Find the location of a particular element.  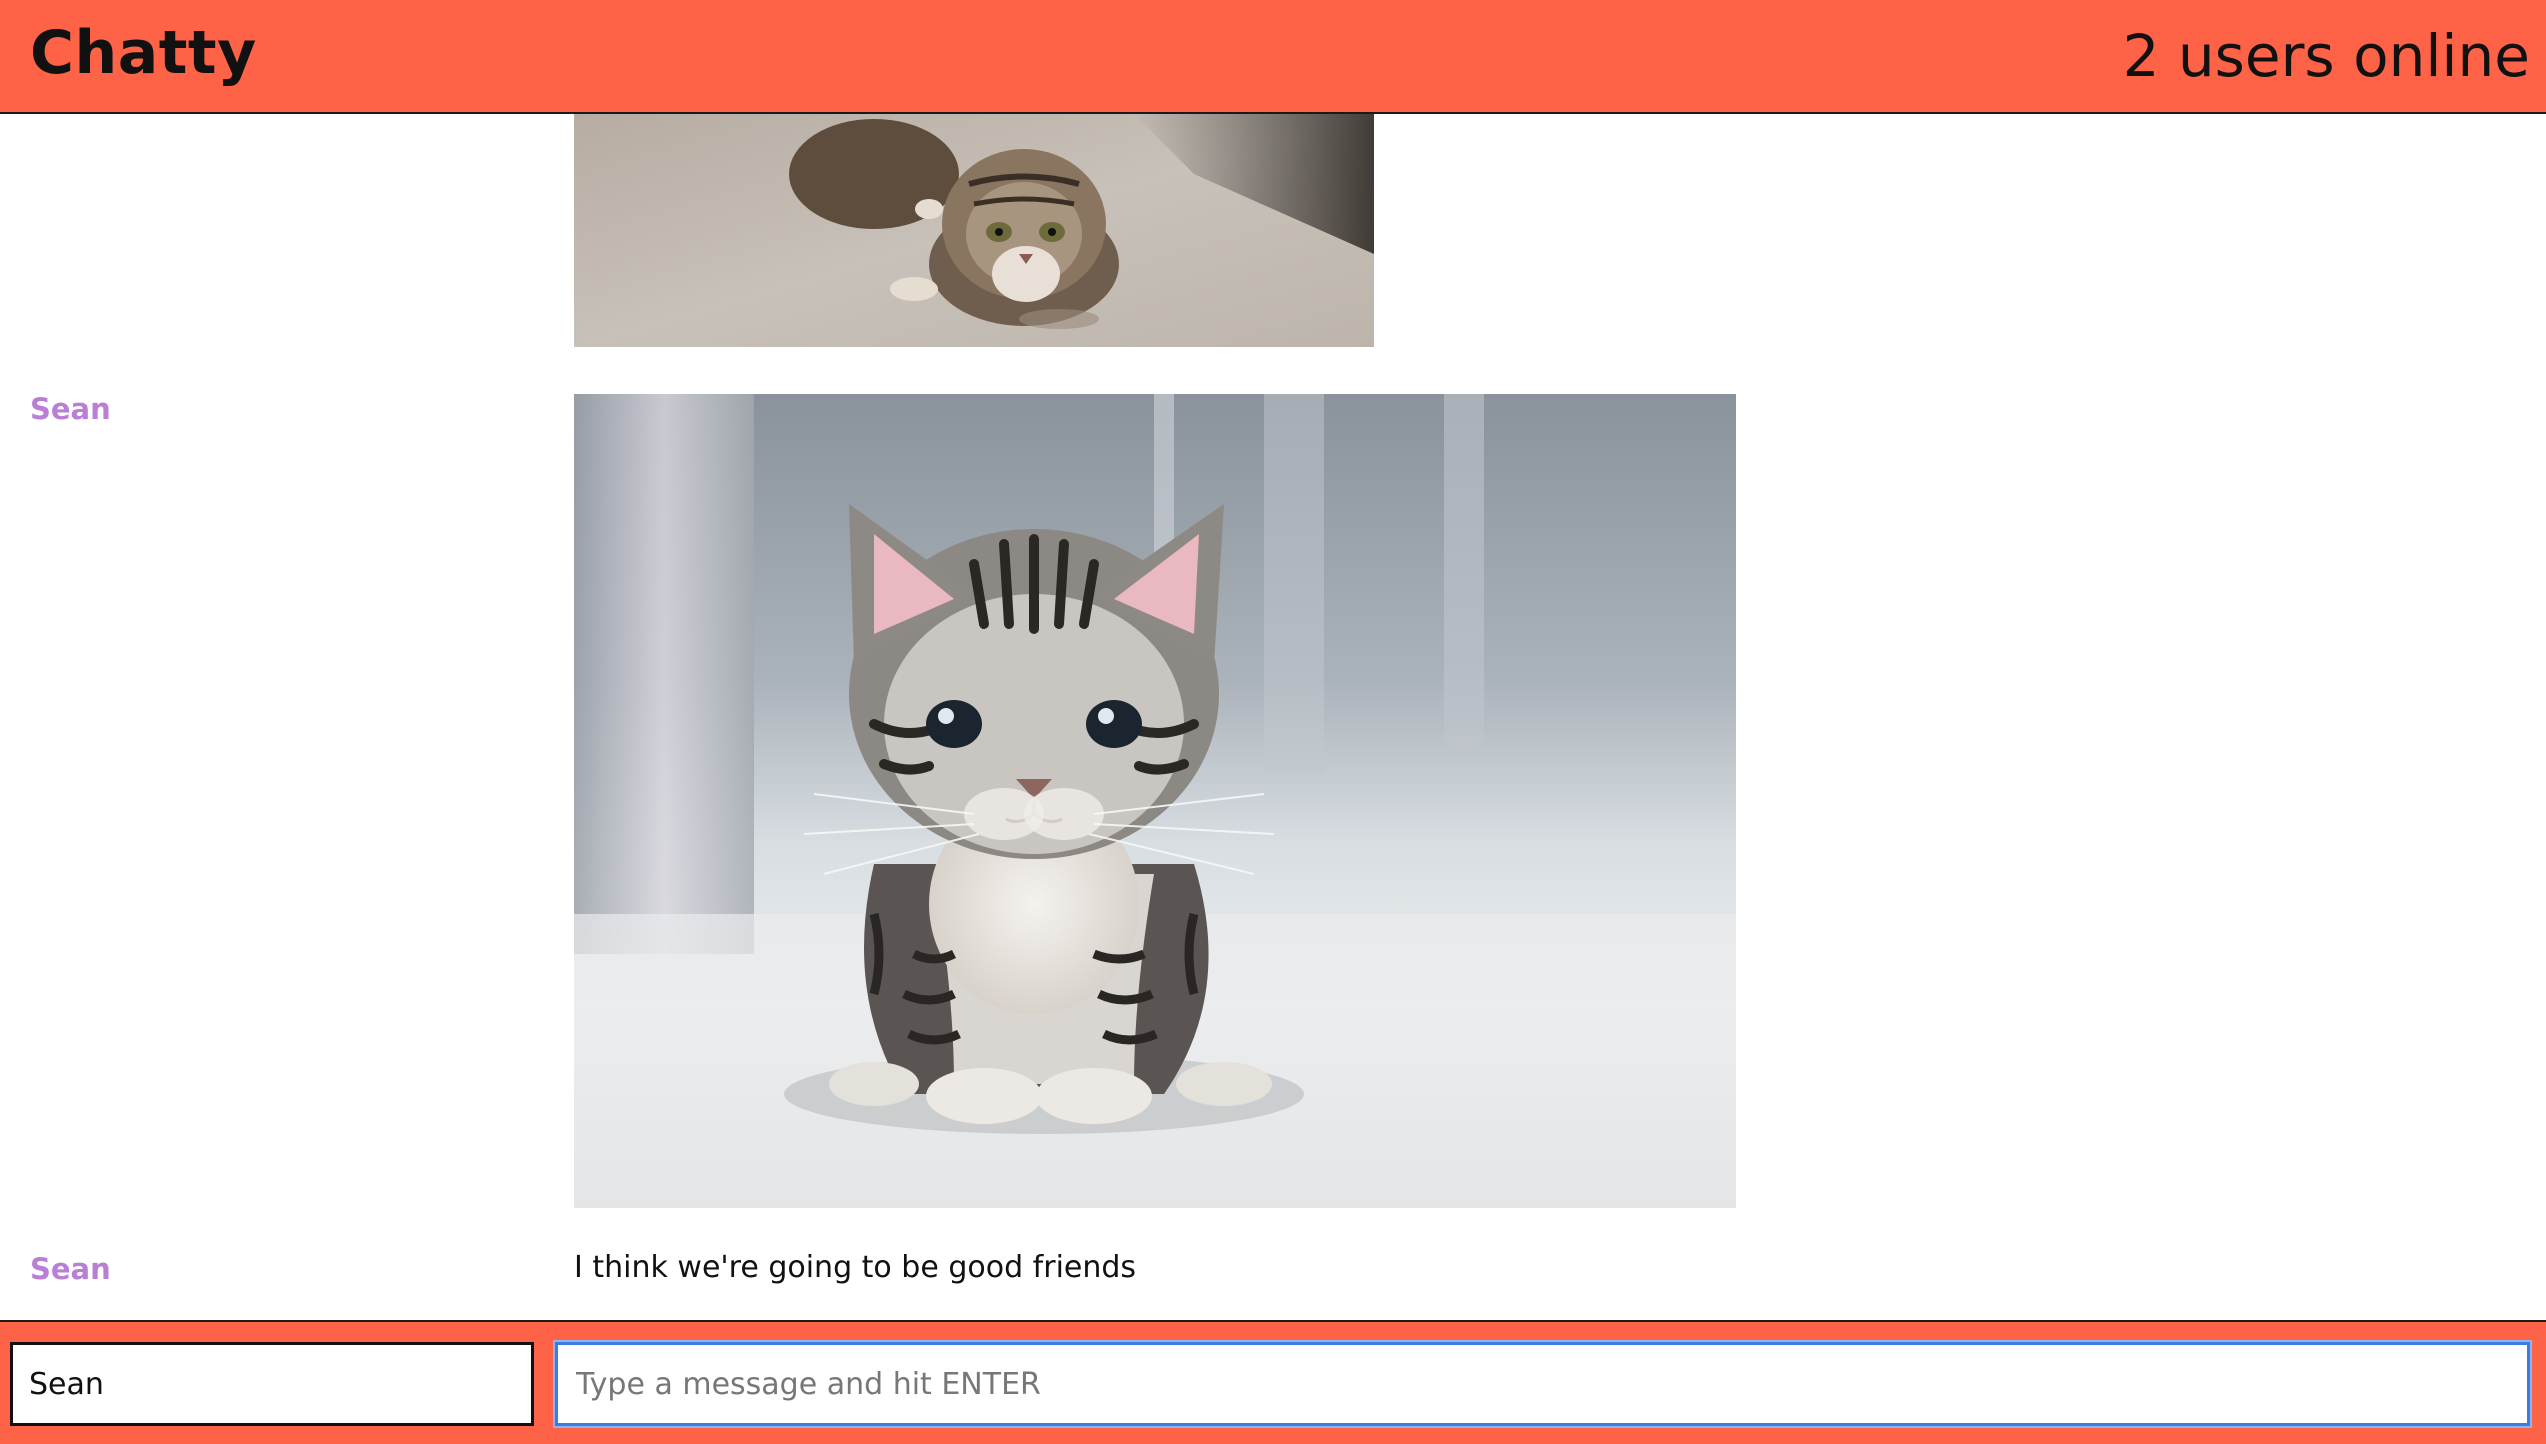

message-content: I think we're going to be good friends is located at coordinates (855, 1267).